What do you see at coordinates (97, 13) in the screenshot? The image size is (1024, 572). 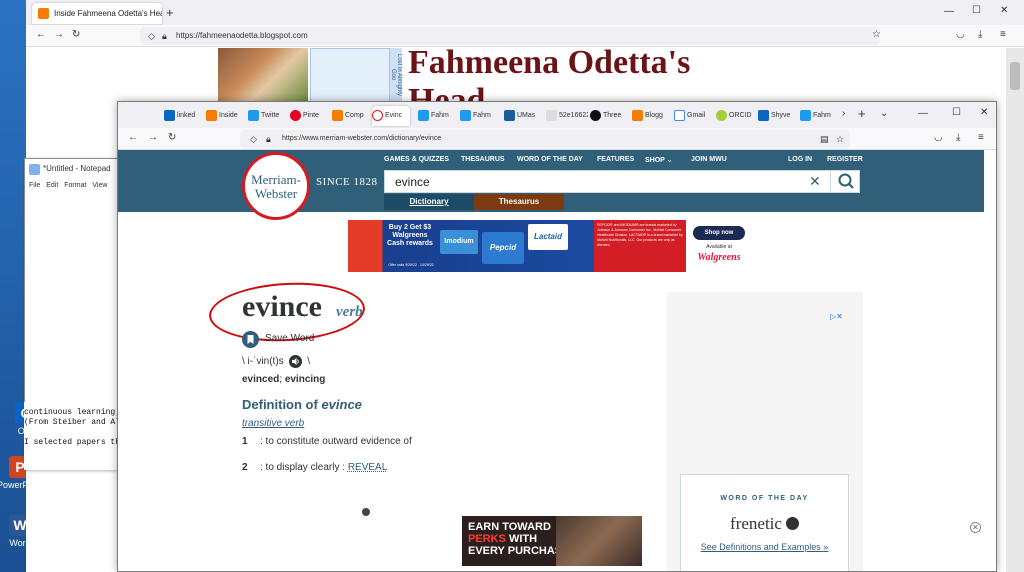 I see `bg-tab-blog: Inside Fahmeena Odetta's Head` at bounding box center [97, 13].